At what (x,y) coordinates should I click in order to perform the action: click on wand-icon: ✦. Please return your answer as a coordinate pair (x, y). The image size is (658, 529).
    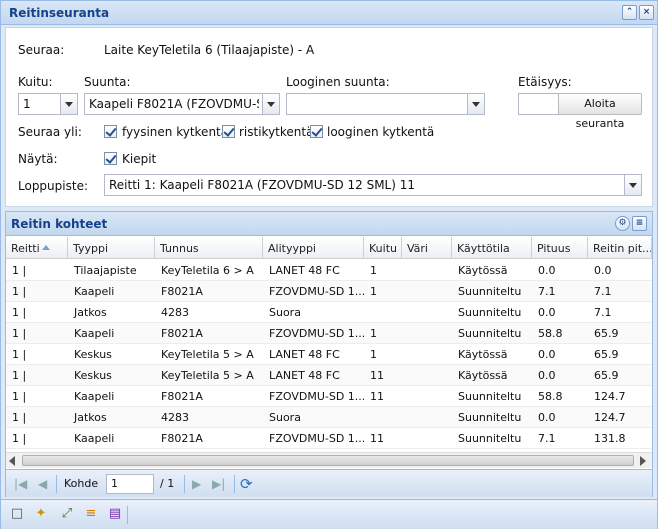
    Looking at the image, I should click on (41, 514).